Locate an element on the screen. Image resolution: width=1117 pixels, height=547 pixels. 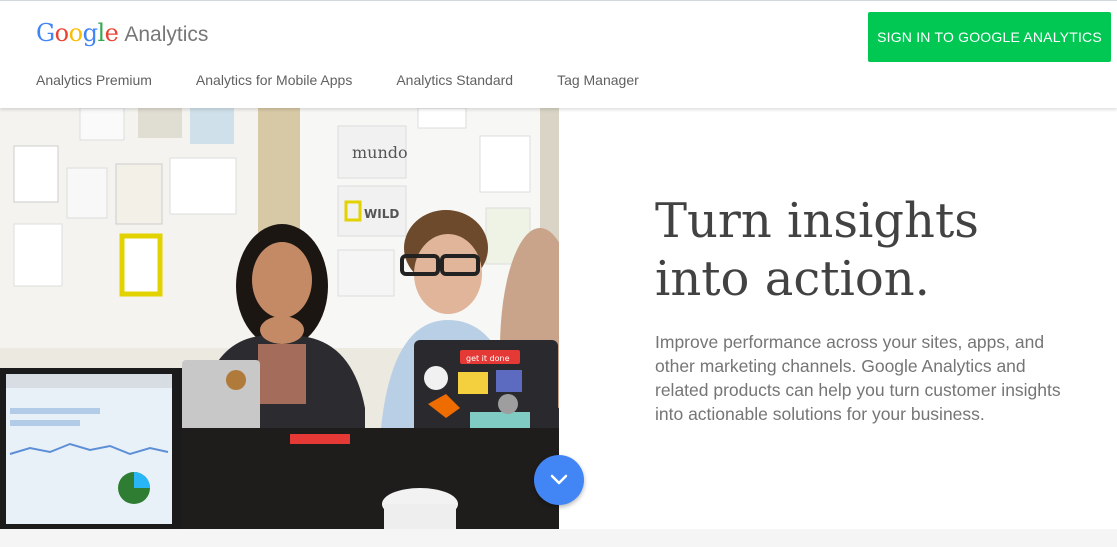
scroll-down-button is located at coordinates (559, 480).